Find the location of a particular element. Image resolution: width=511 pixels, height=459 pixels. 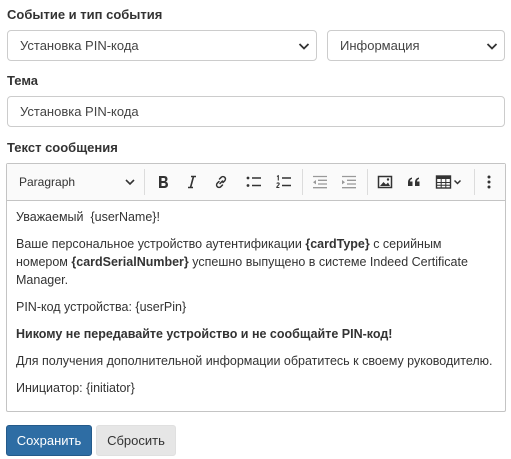

numbered-list-icon is located at coordinates (283, 181).